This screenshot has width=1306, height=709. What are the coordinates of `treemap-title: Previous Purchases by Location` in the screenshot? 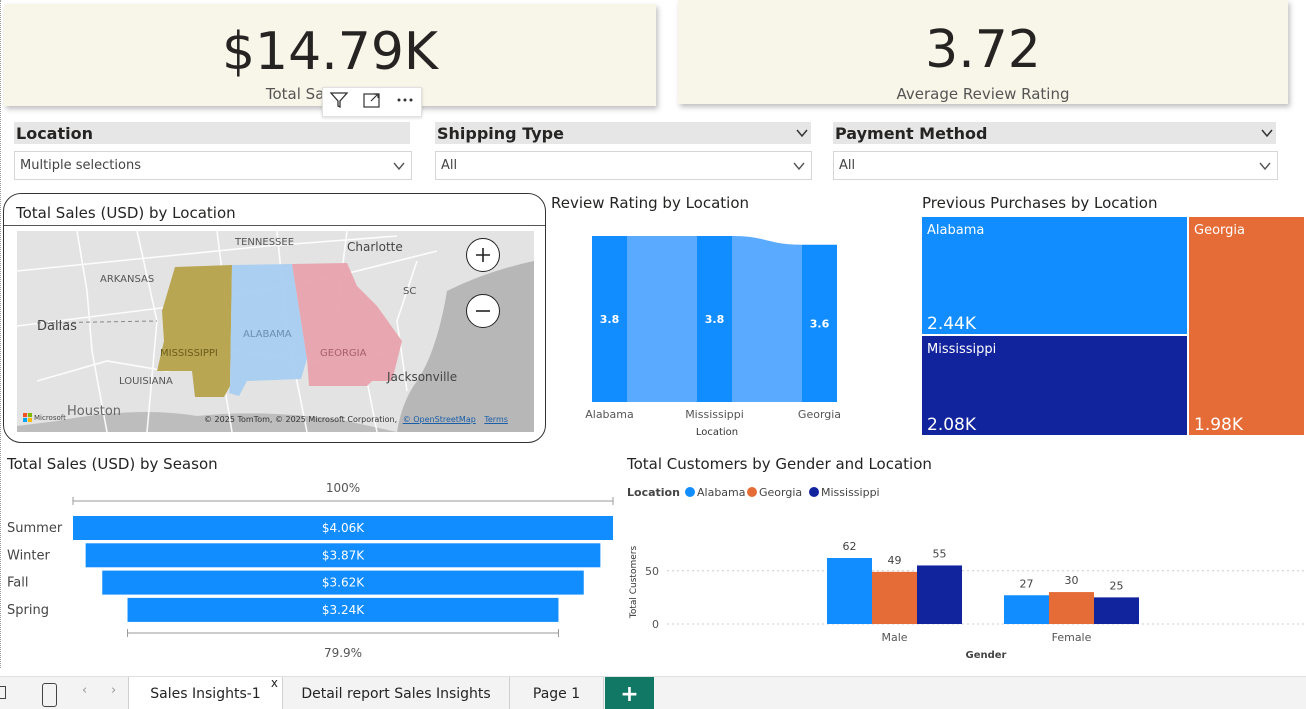 It's located at (1040, 203).